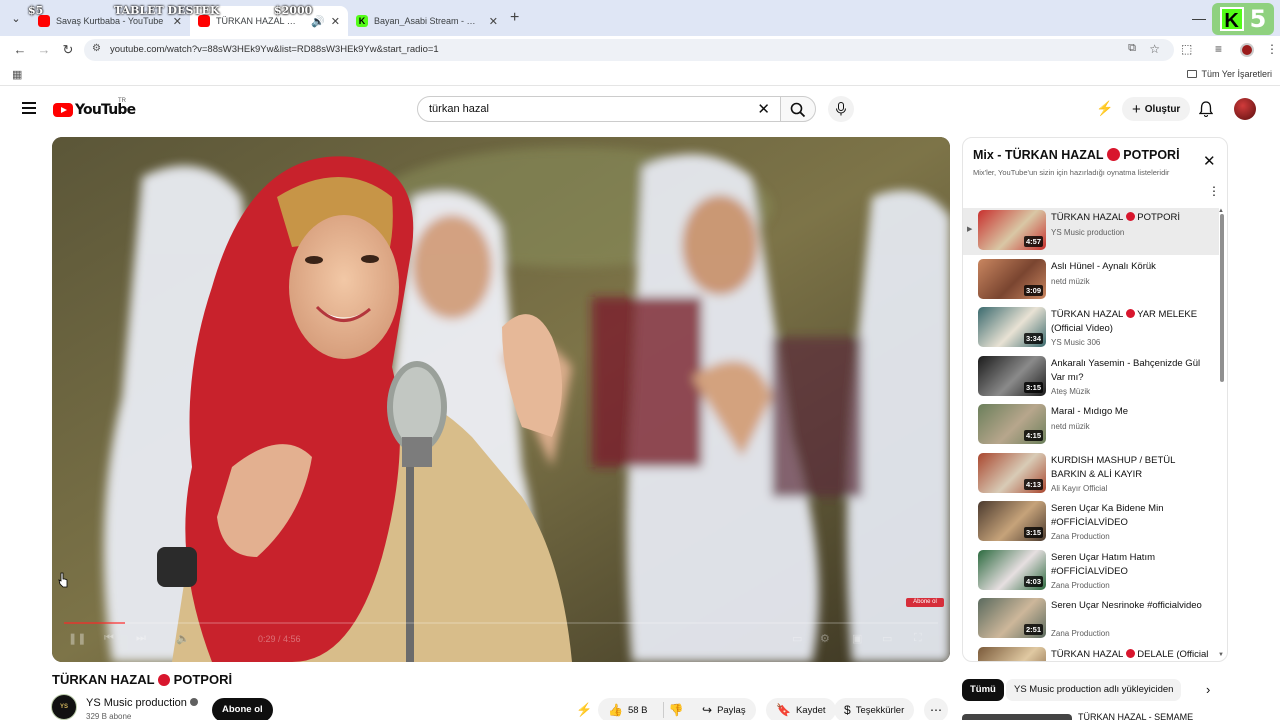 This screenshot has height=720, width=1280. What do you see at coordinates (1103, 564) in the screenshot?
I see `mix-item-title-text: Seren Uçar Hatım Hatım #OFFİCİALVİDEO` at bounding box center [1103, 564].